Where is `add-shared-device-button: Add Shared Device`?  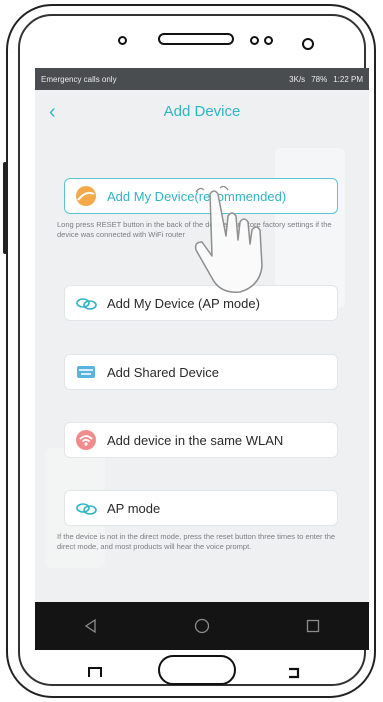 add-shared-device-button: Add Shared Device is located at coordinates (201, 372).